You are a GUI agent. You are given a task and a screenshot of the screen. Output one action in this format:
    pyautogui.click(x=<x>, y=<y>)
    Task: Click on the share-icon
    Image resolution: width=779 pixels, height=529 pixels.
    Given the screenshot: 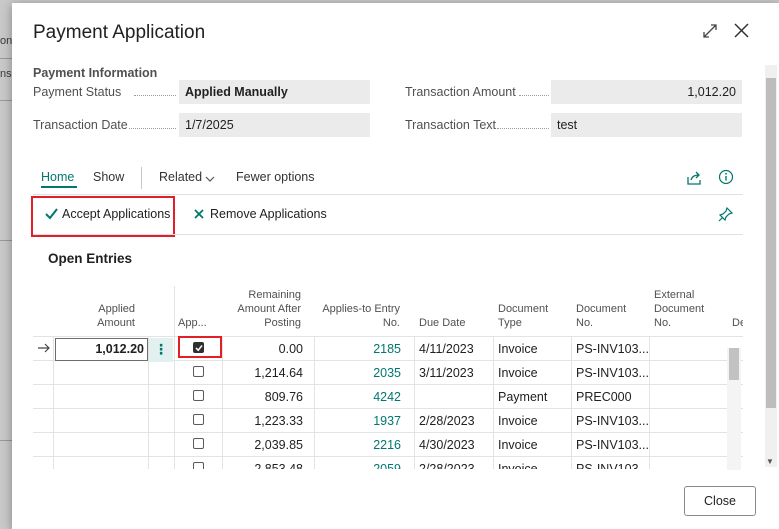 What is the action you would take?
    pyautogui.click(x=694, y=178)
    